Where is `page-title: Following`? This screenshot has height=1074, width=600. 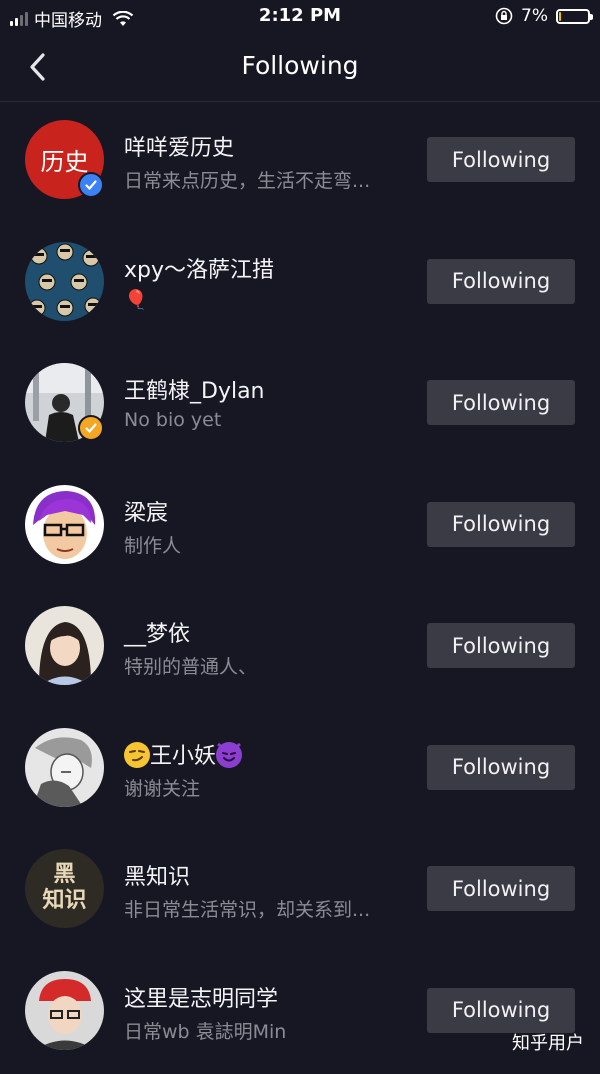 page-title: Following is located at coordinates (300, 65).